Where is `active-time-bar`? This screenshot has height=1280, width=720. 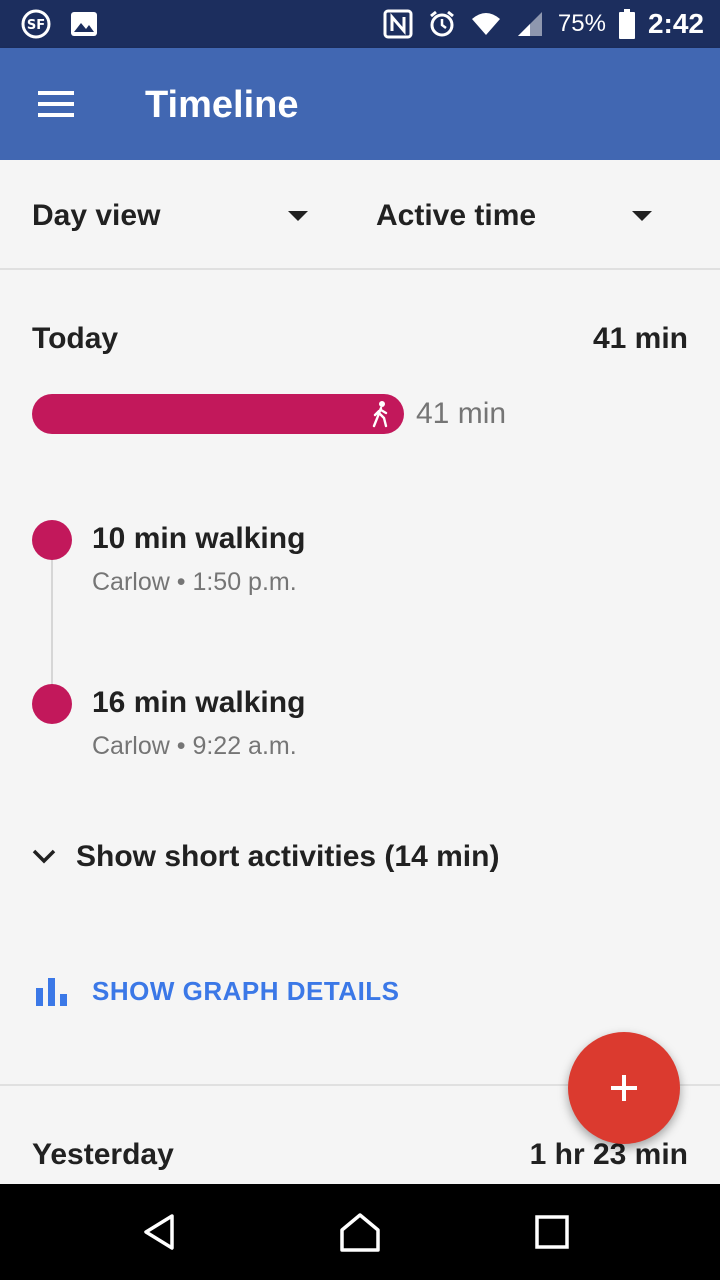
active-time-bar is located at coordinates (218, 414).